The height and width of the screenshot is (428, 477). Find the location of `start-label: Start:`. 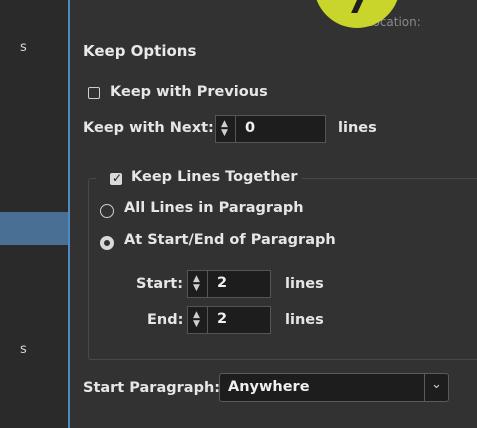

start-label: Start: is located at coordinates (160, 284).